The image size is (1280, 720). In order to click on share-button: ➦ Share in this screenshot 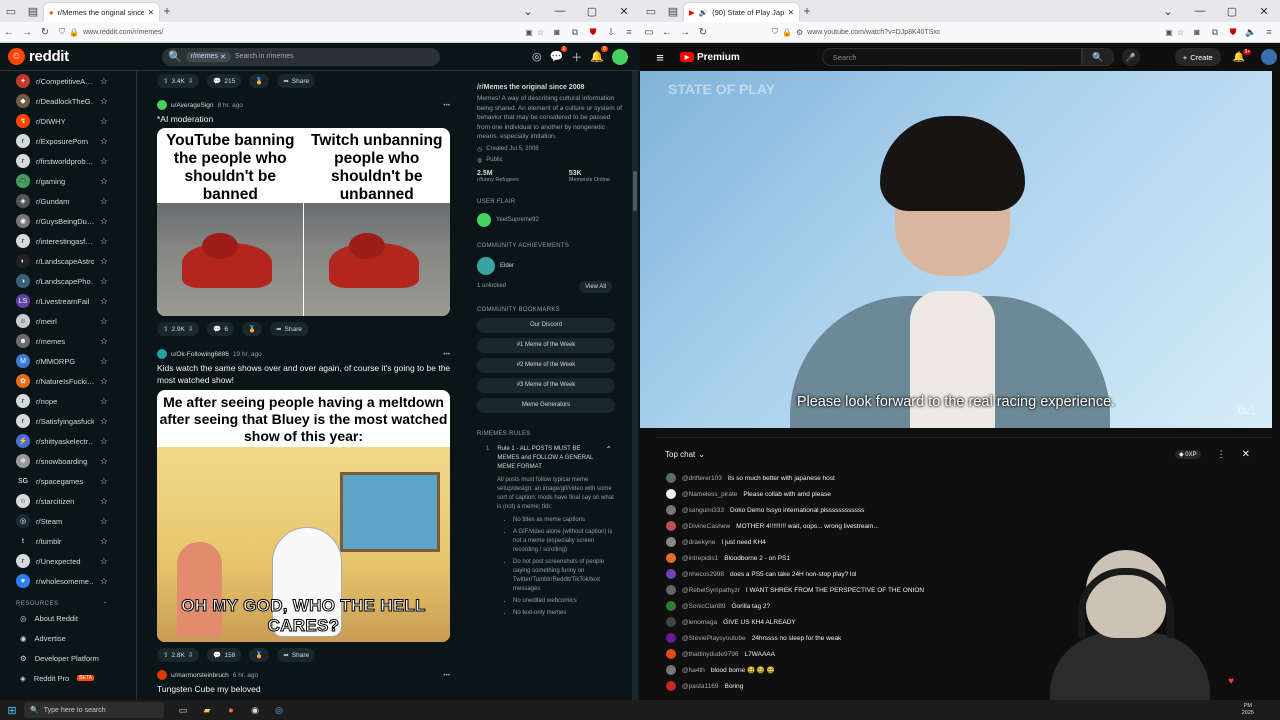, I will do `click(296, 655)`.